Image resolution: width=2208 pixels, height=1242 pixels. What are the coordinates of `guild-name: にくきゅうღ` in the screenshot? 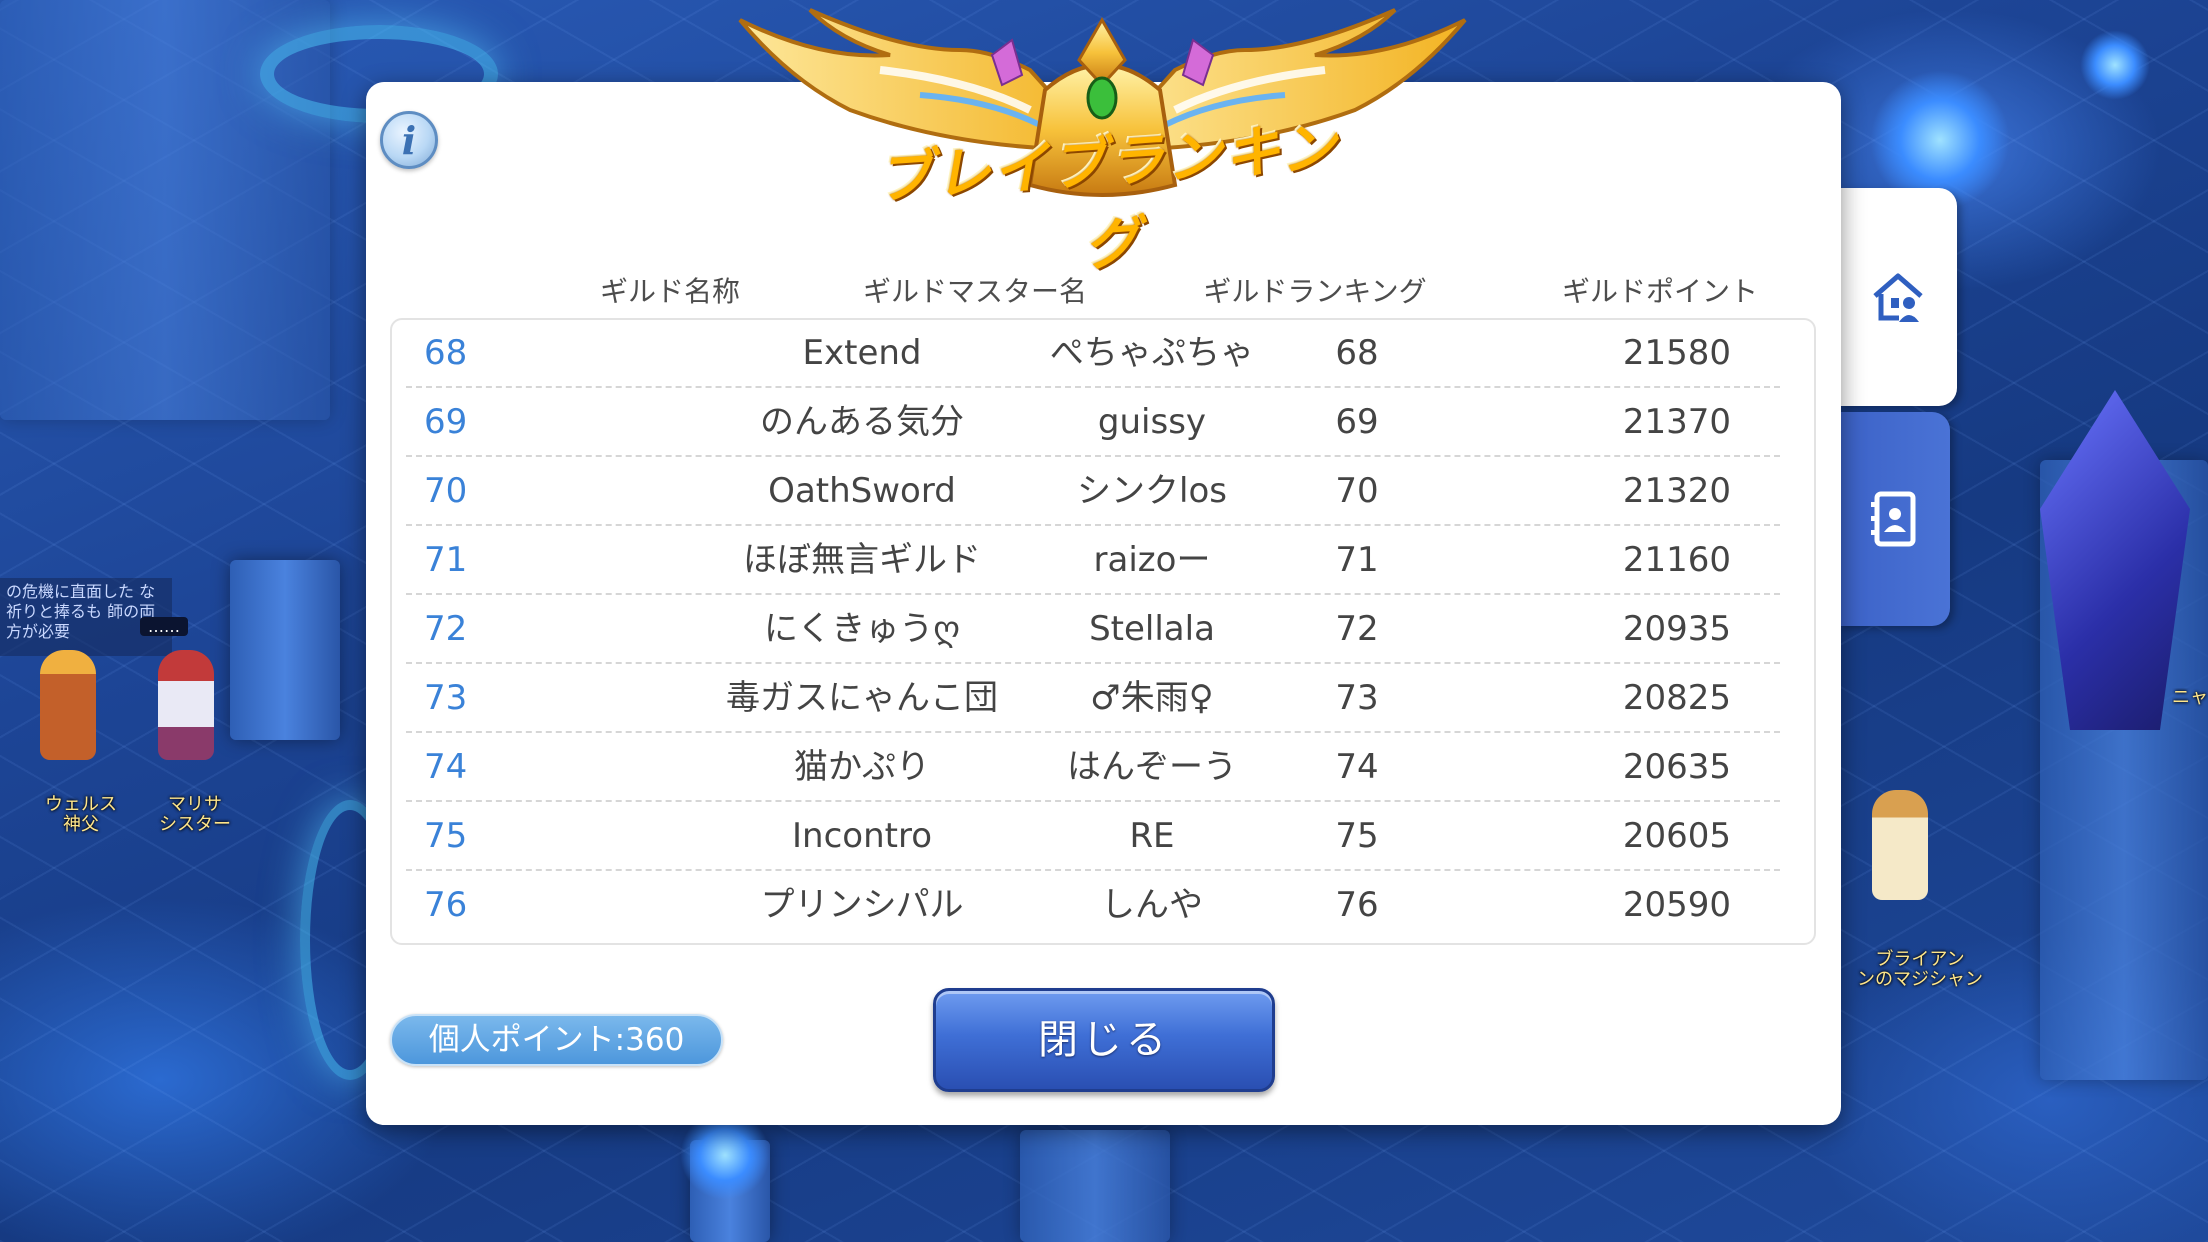 It's located at (862, 629).